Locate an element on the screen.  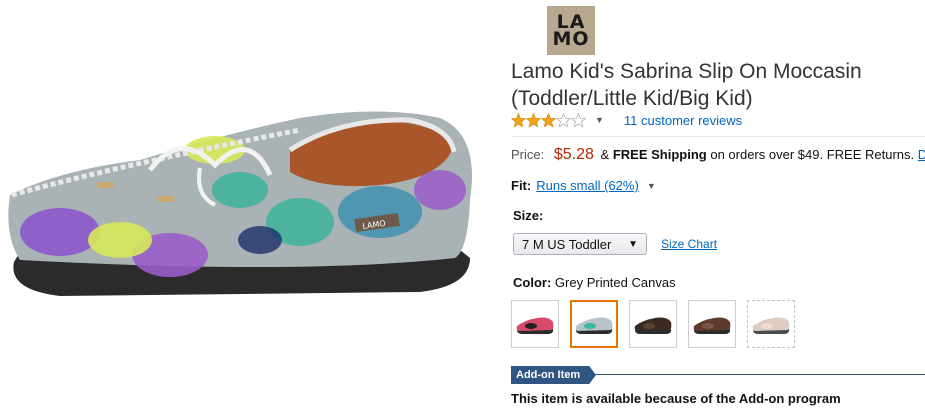
size-select: 7 M US Toddler ▼ is located at coordinates (580, 244).